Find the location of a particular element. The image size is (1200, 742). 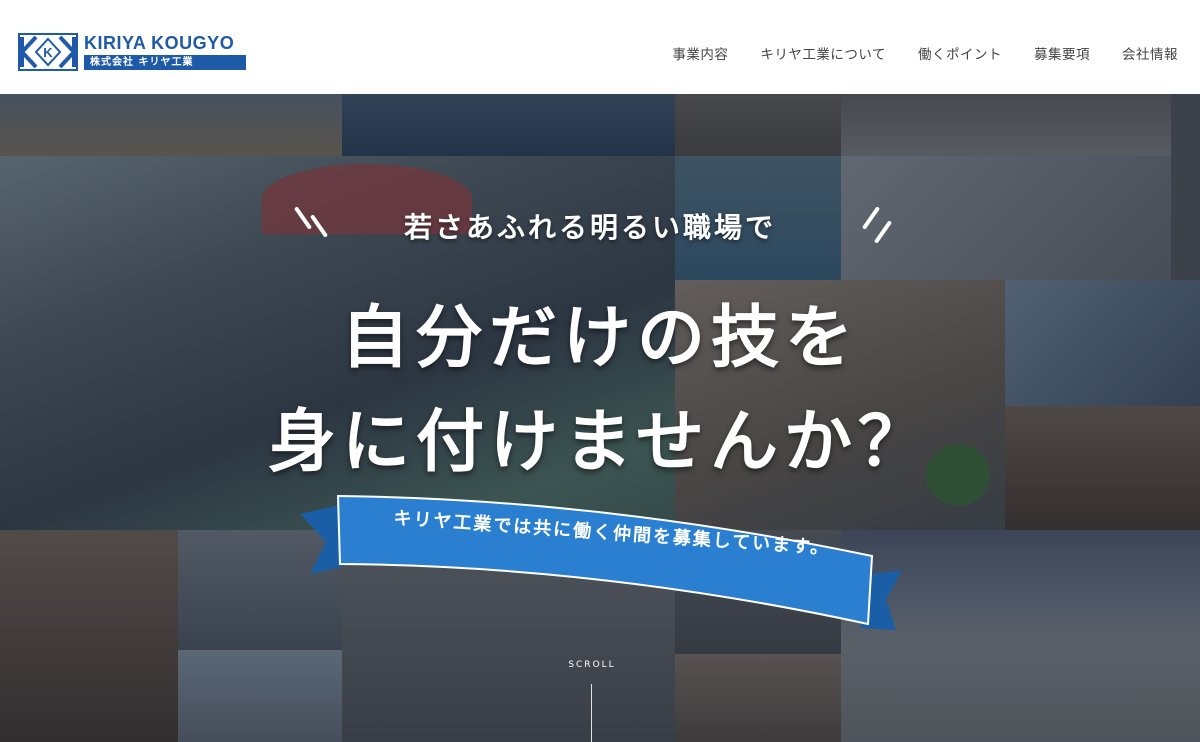

main-nav: 事業内容 キリヤ工業について 働くポイント 募集要項 会社情報 is located at coordinates (925, 53).